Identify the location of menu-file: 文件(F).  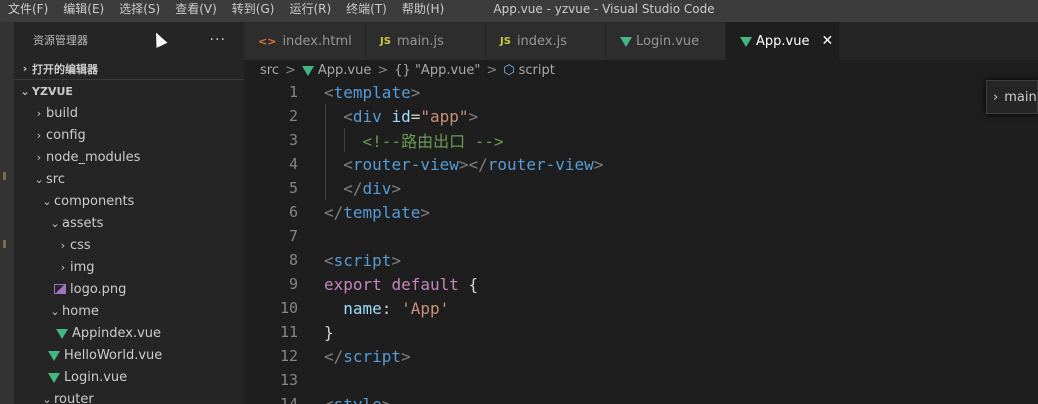
(27, 11).